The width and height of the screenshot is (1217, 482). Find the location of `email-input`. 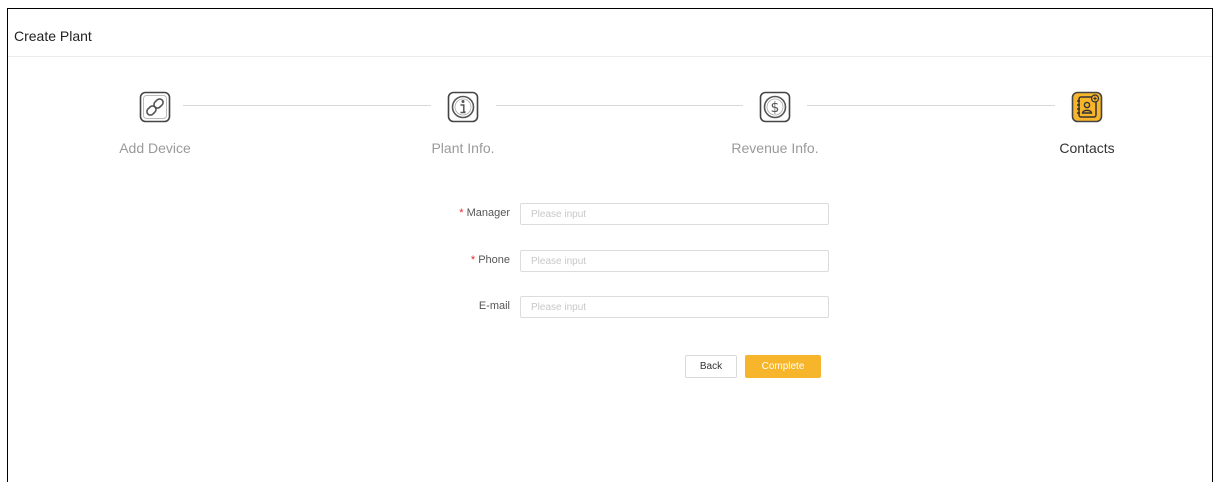

email-input is located at coordinates (674, 307).